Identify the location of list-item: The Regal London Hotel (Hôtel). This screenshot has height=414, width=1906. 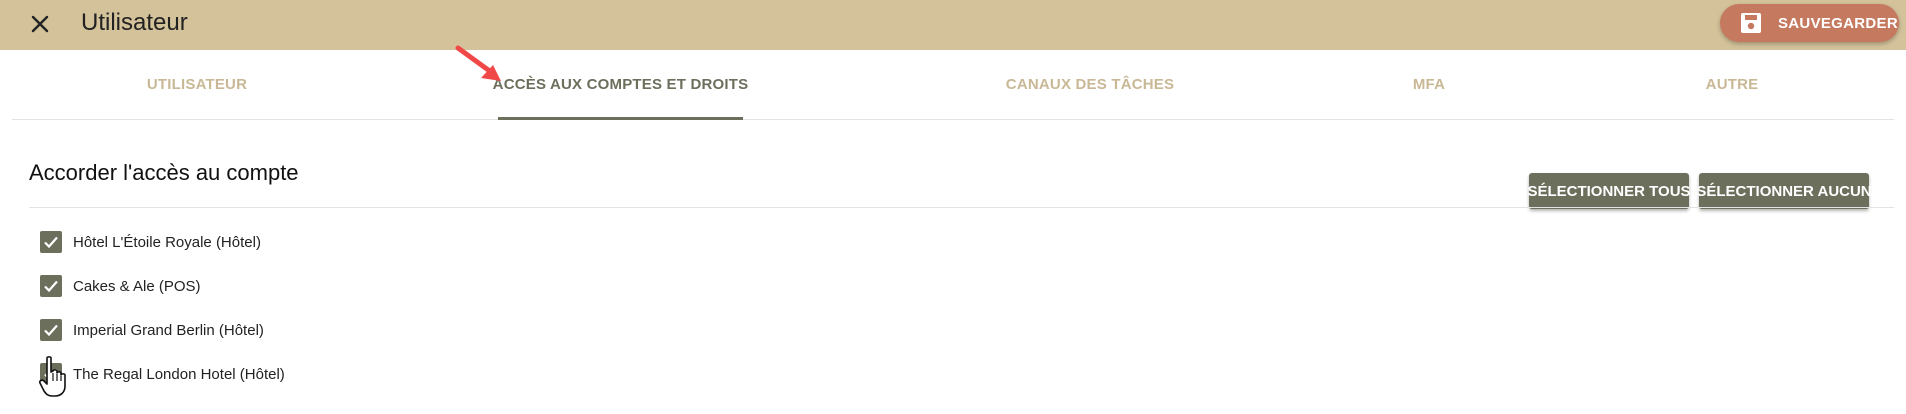
(162, 374).